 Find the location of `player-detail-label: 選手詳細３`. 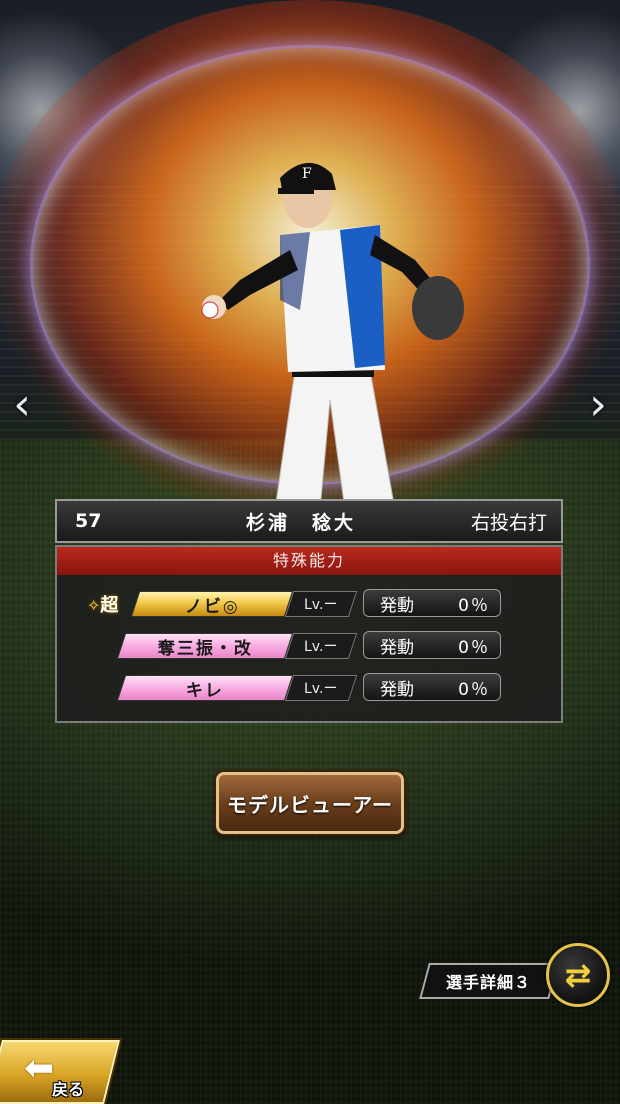

player-detail-label: 選手詳細３ is located at coordinates (489, 981).